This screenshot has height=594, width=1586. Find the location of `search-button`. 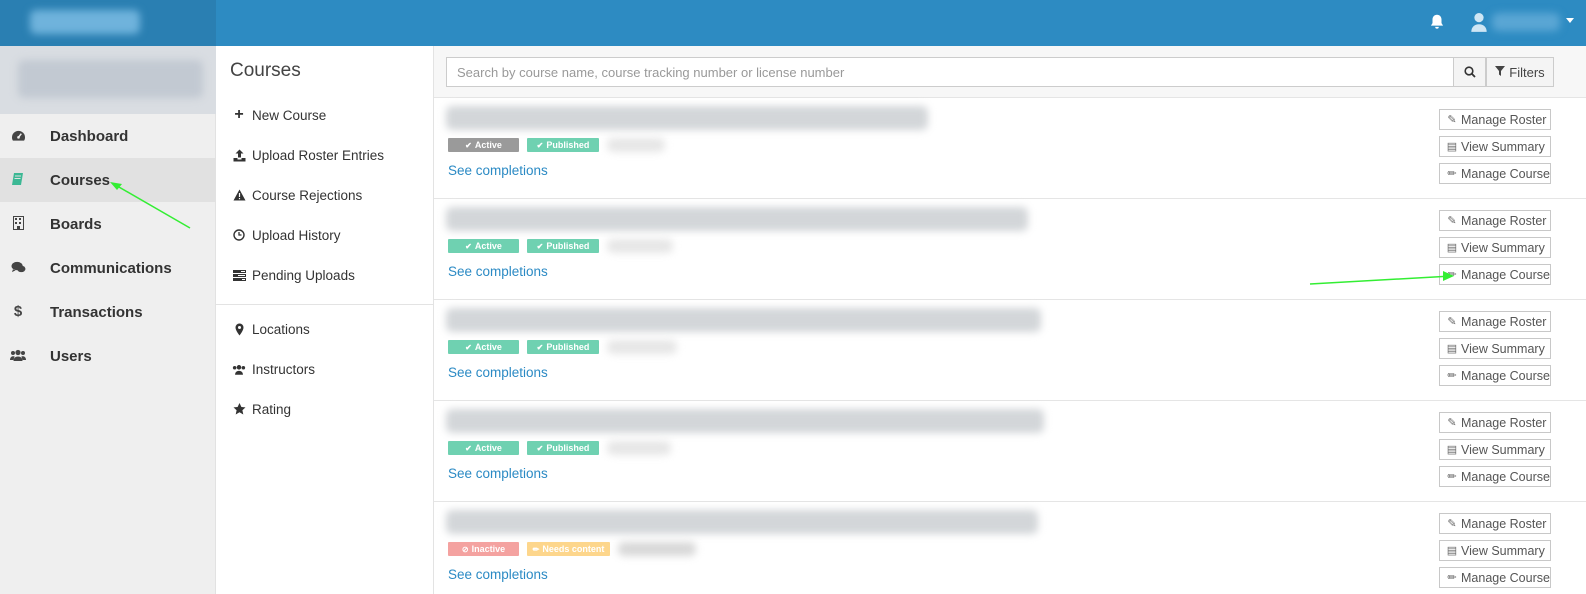

search-button is located at coordinates (1469, 72).